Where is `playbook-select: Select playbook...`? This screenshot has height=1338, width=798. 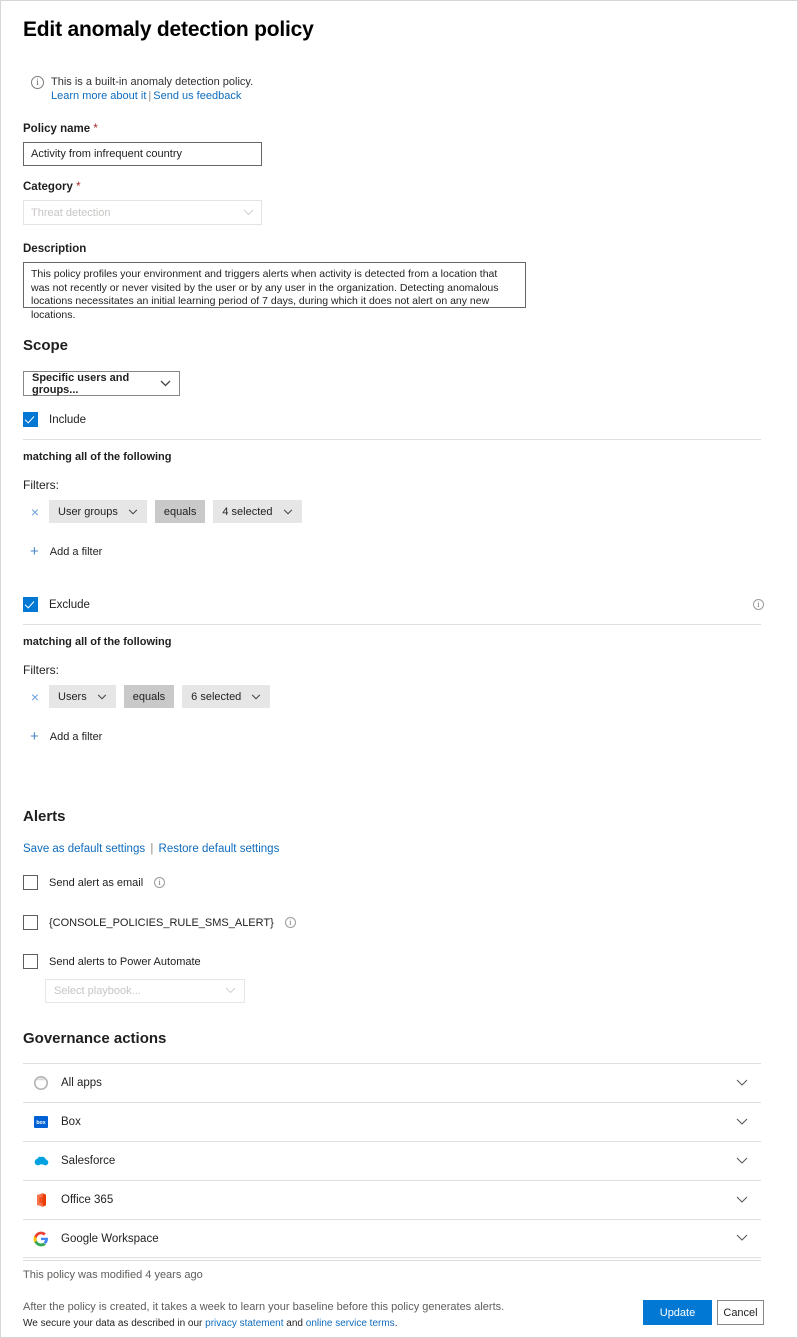
playbook-select: Select playbook... is located at coordinates (145, 991).